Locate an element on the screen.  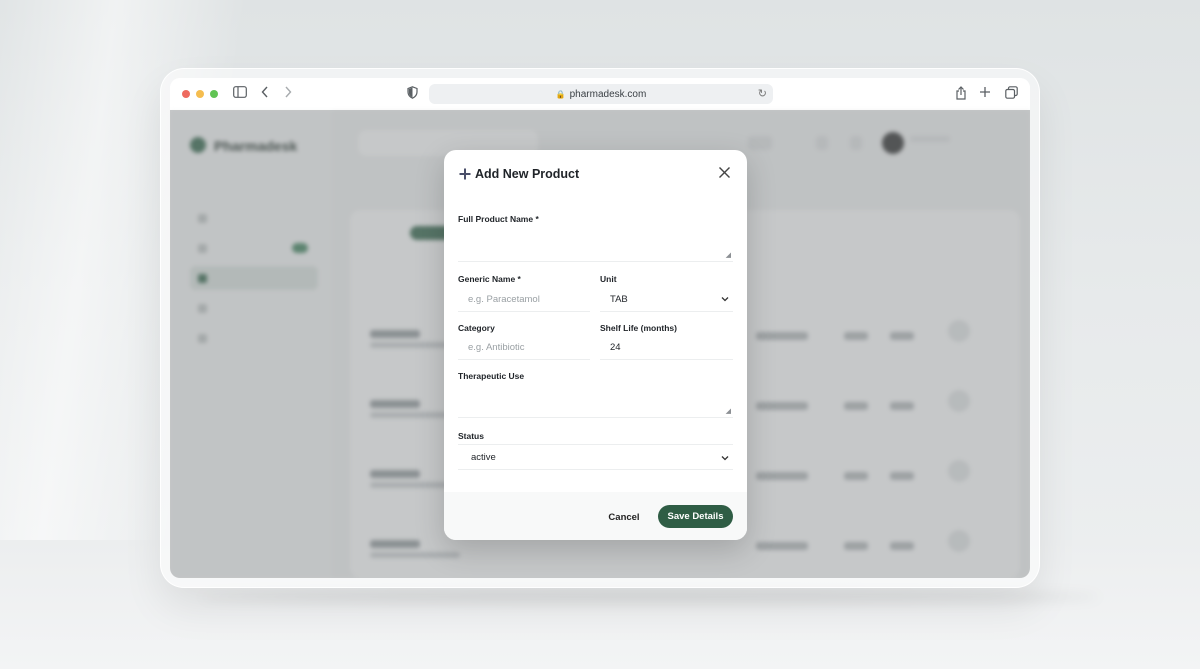
lock-icon: 🔒 is located at coordinates (560, 94).